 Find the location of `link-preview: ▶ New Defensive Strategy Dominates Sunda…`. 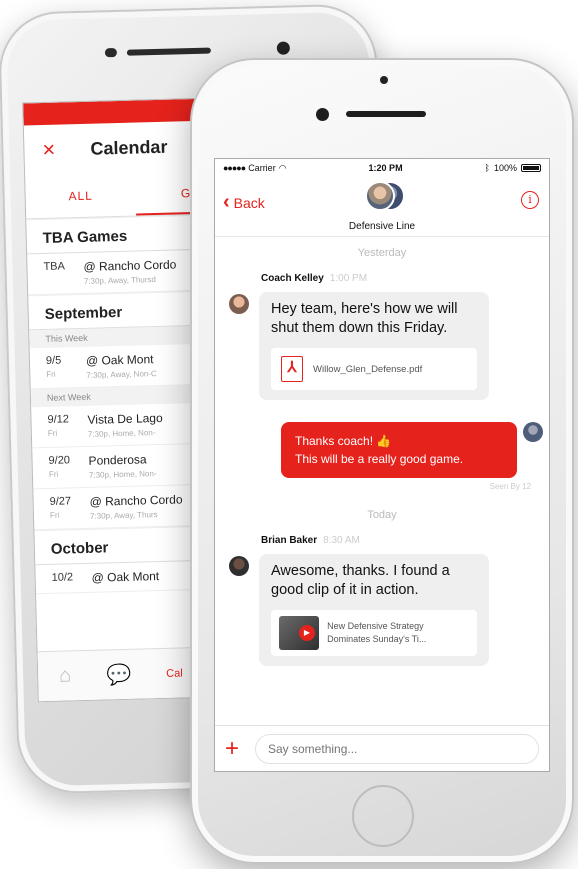

link-preview: ▶ New Defensive Strategy Dominates Sunda… is located at coordinates (374, 633).